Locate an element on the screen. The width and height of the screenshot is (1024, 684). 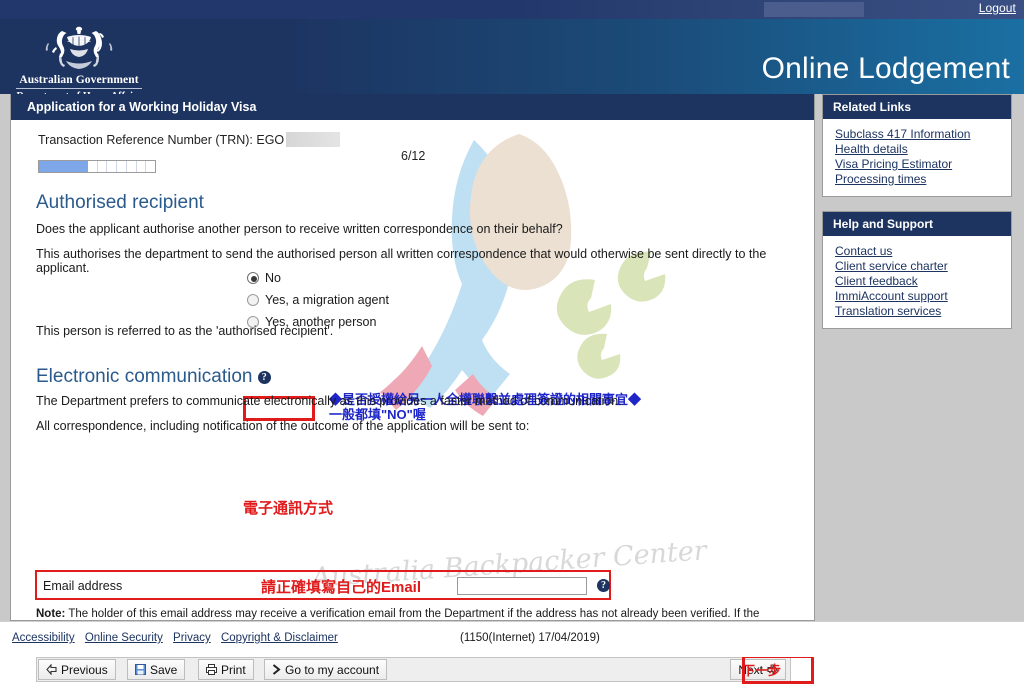
radio-option-no: No is located at coordinates (318, 278).